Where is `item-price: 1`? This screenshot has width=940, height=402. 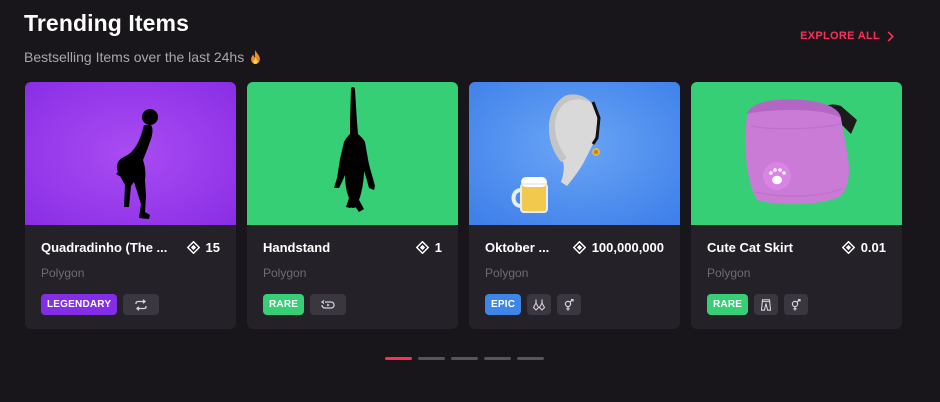
item-price: 1 is located at coordinates (428, 247).